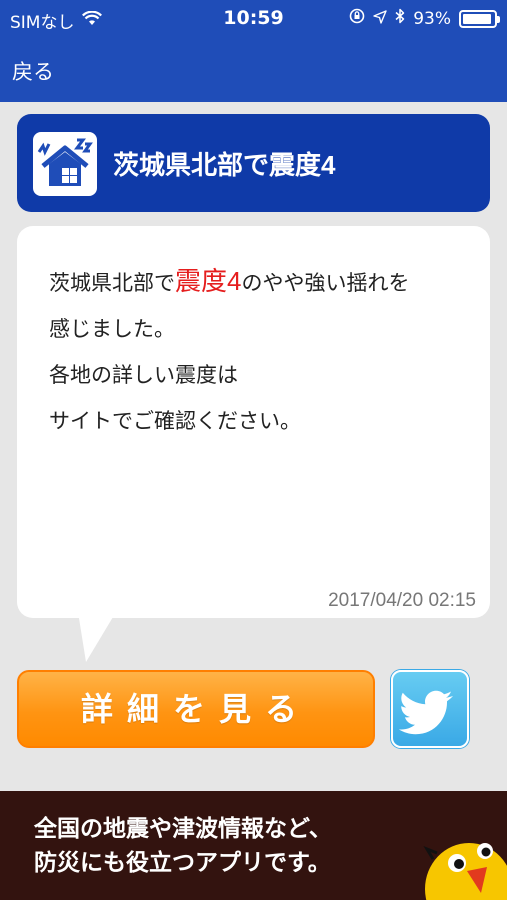  I want to click on alert-title: 茨城県北部で震度4, so click(224, 165).